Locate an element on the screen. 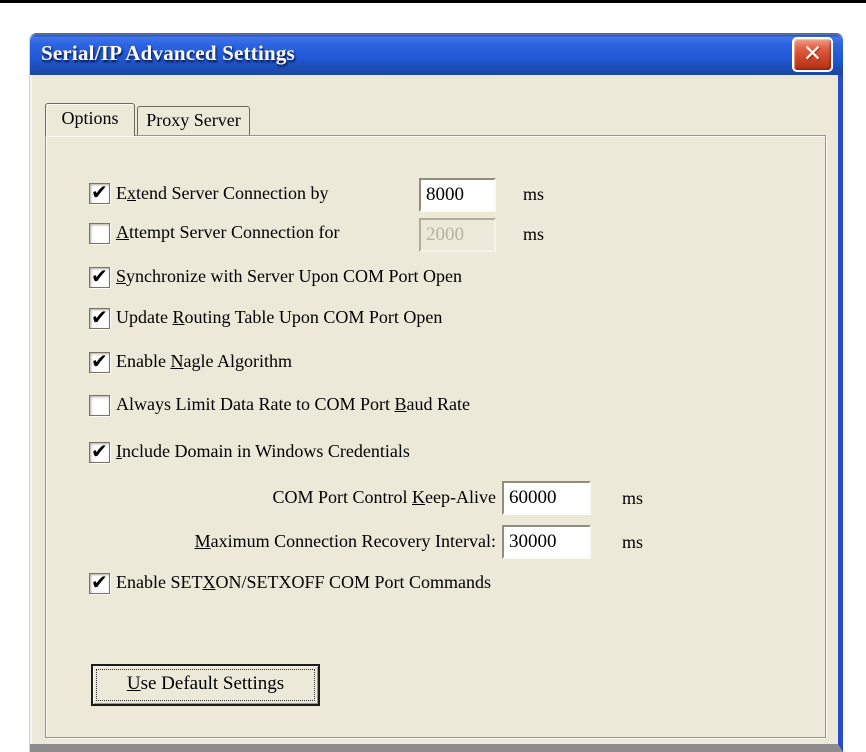 The image size is (866, 752). close-icon: ✕ is located at coordinates (812, 54).